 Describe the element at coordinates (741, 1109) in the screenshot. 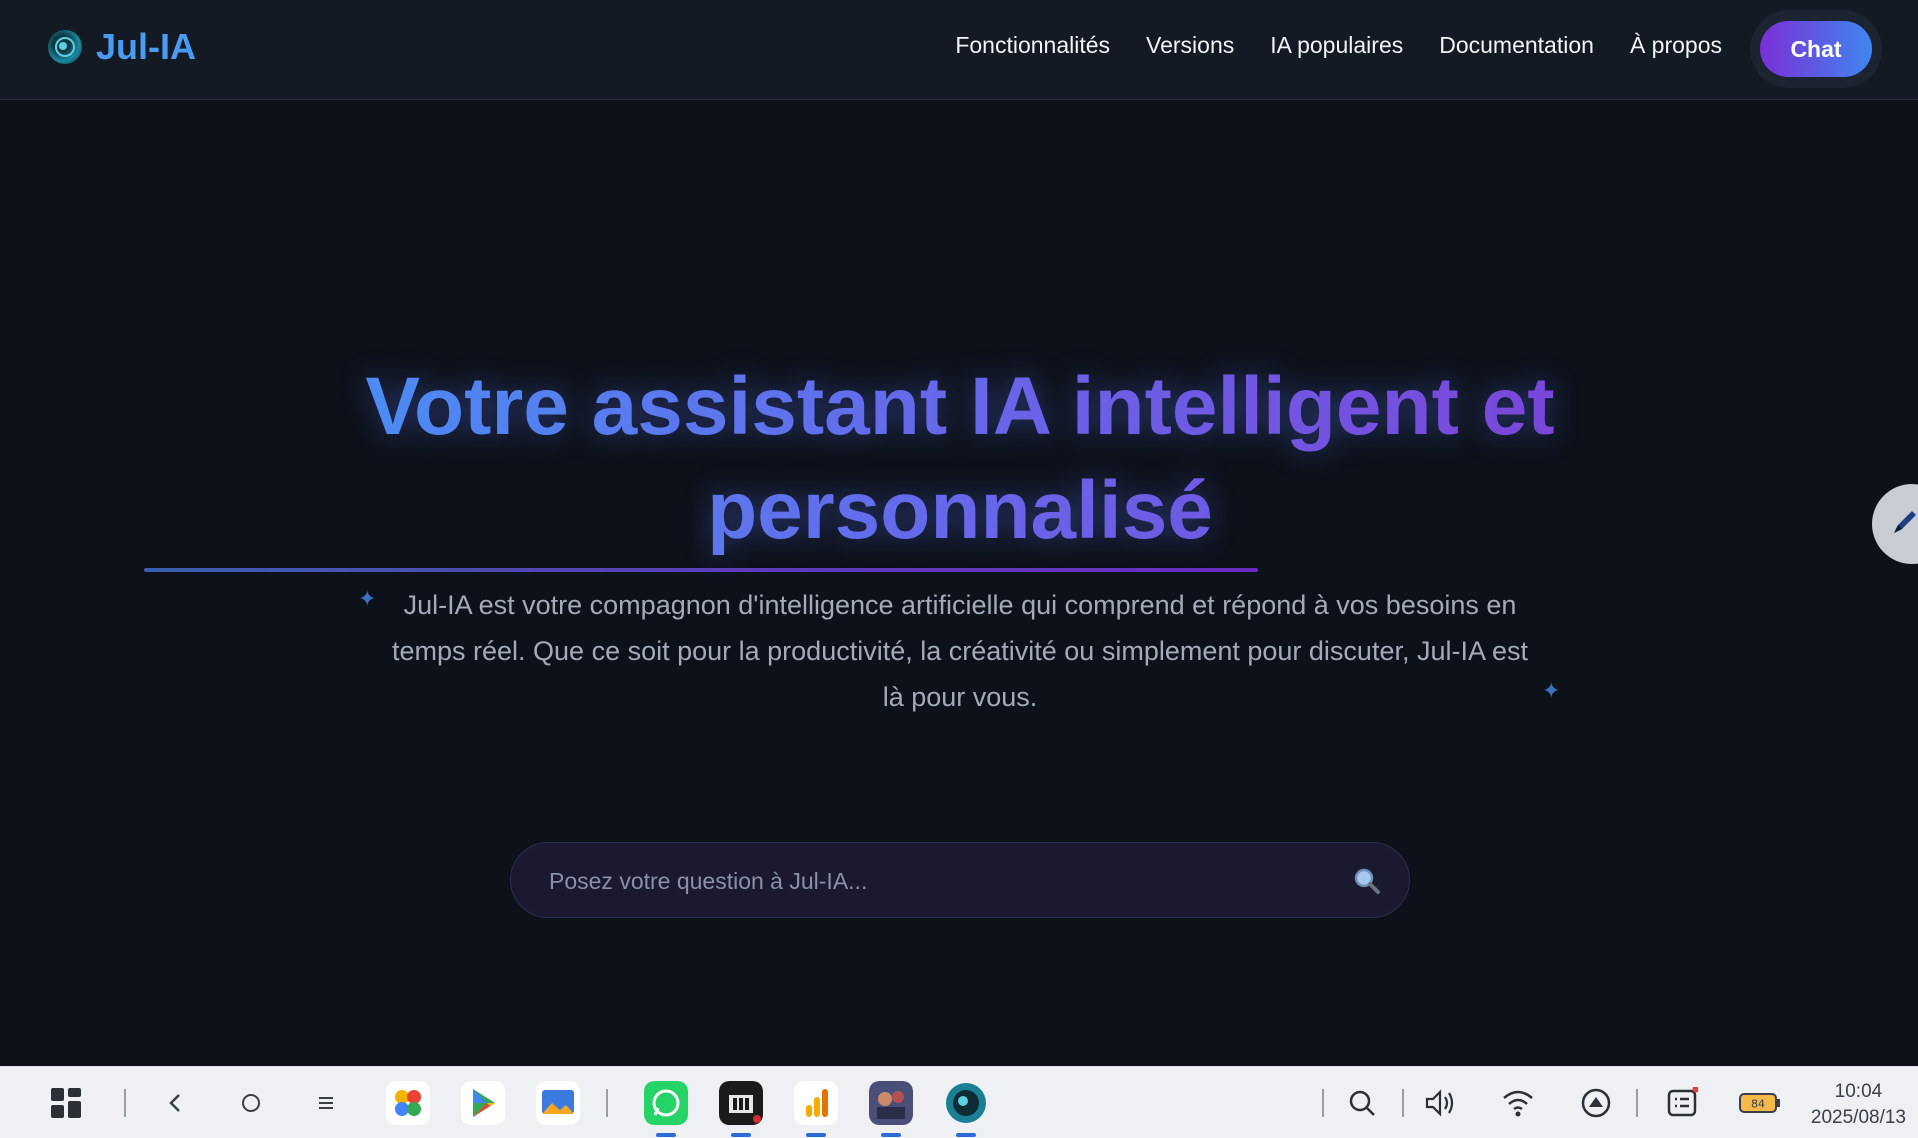

I see `world-war-game-icon` at that location.